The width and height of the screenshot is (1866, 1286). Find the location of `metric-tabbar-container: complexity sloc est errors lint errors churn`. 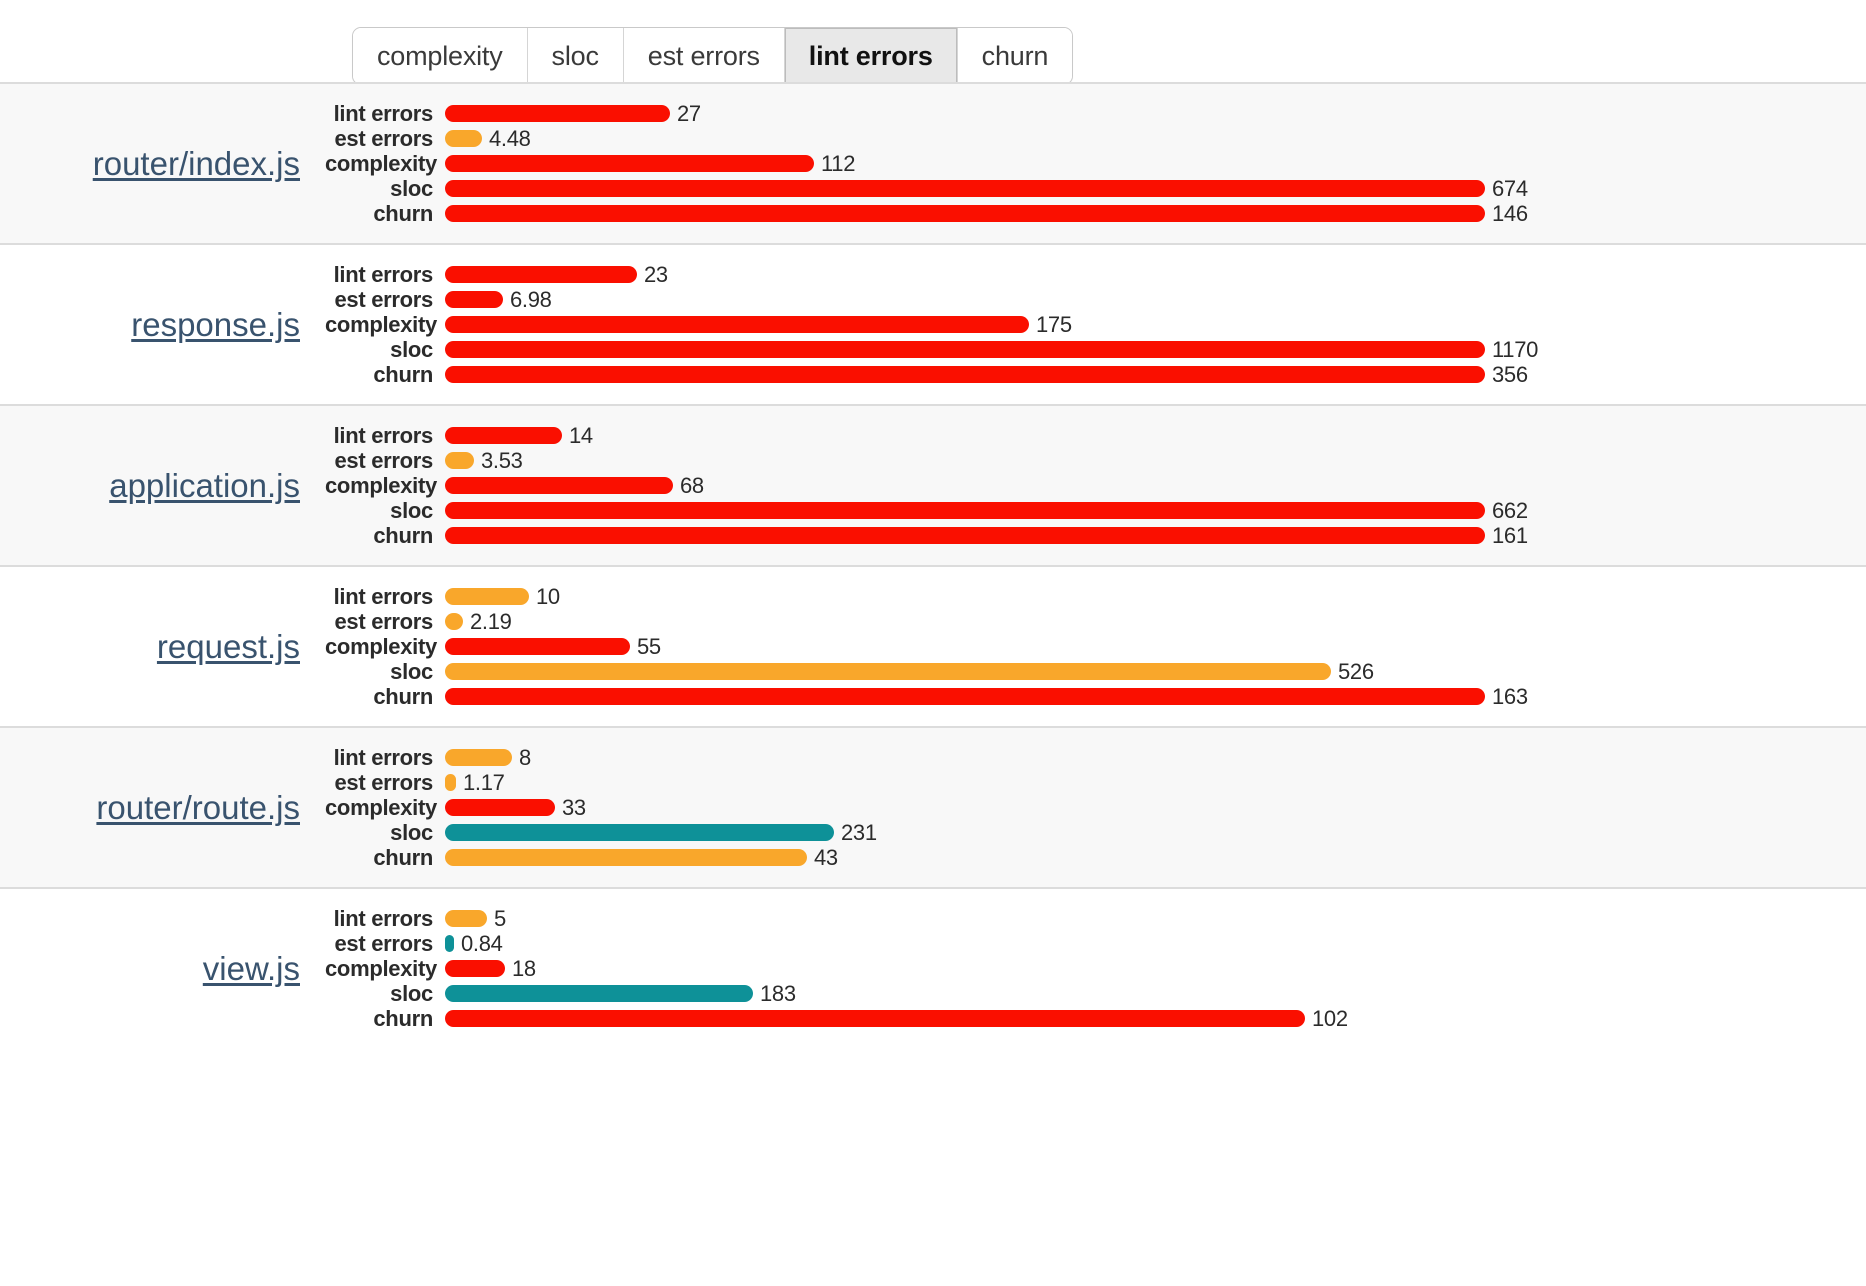

metric-tabbar-container: complexity sloc est errors lint errors churn is located at coordinates (933, 42).